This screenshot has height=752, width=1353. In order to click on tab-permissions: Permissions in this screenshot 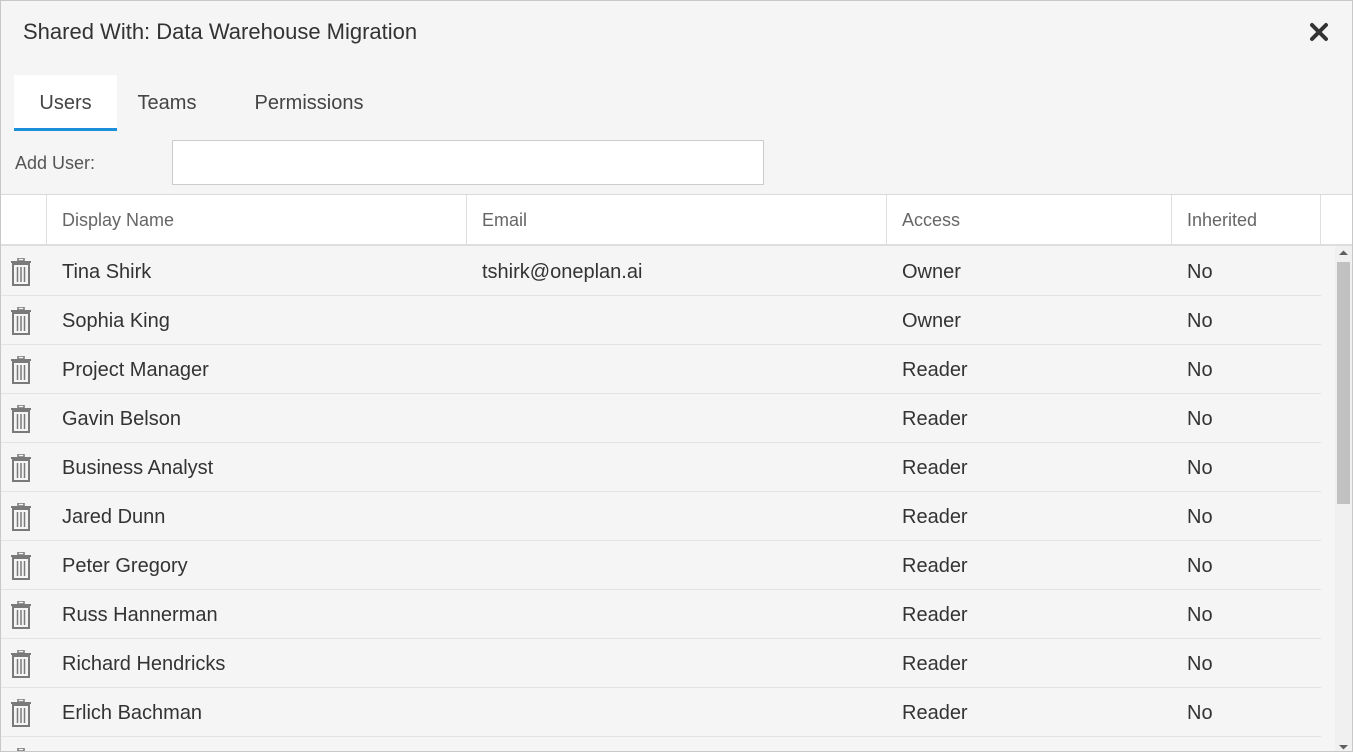, I will do `click(309, 101)`.